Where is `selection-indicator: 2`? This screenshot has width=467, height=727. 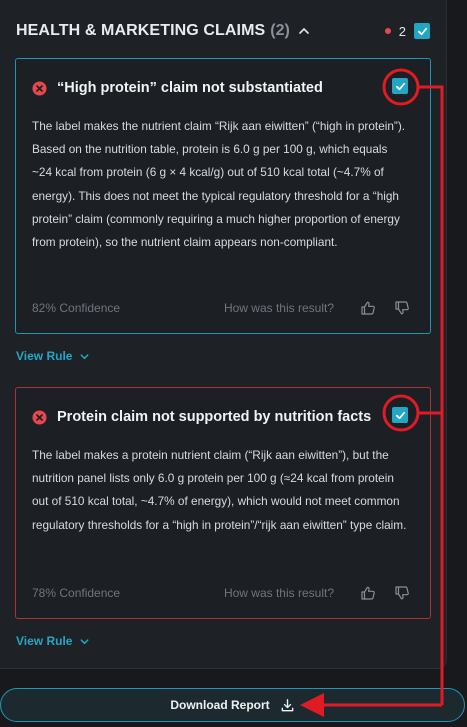 selection-indicator: 2 is located at coordinates (407, 31).